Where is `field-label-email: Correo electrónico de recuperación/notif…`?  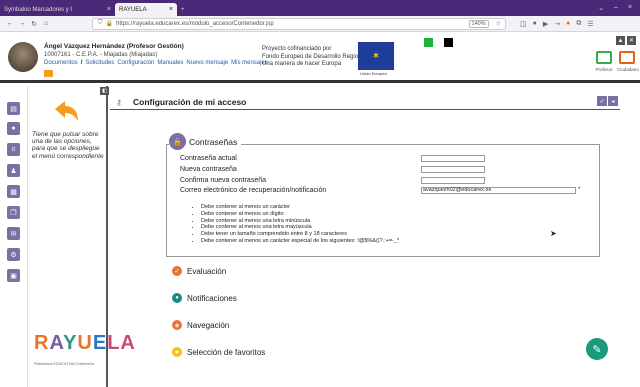 field-label-email: Correo electrónico de recuperación/notif… is located at coordinates (253, 190).